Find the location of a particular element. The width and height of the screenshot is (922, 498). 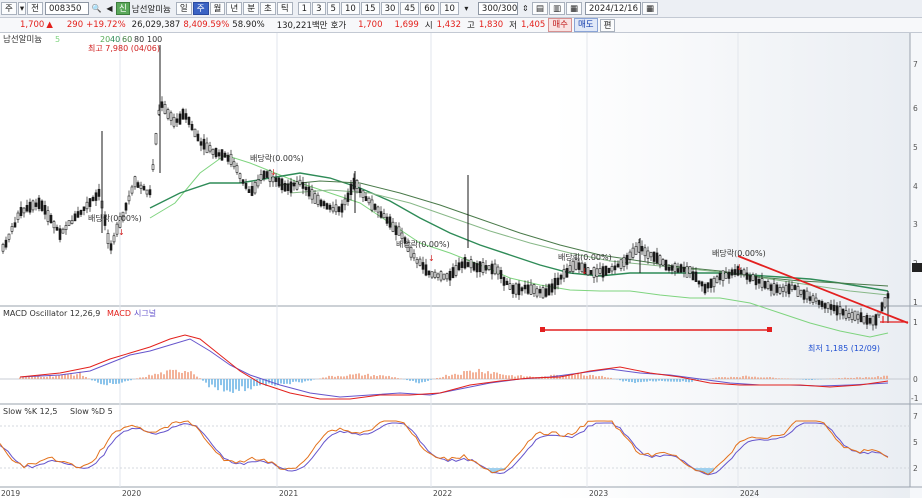

interval-1: 1 is located at coordinates (304, 8).